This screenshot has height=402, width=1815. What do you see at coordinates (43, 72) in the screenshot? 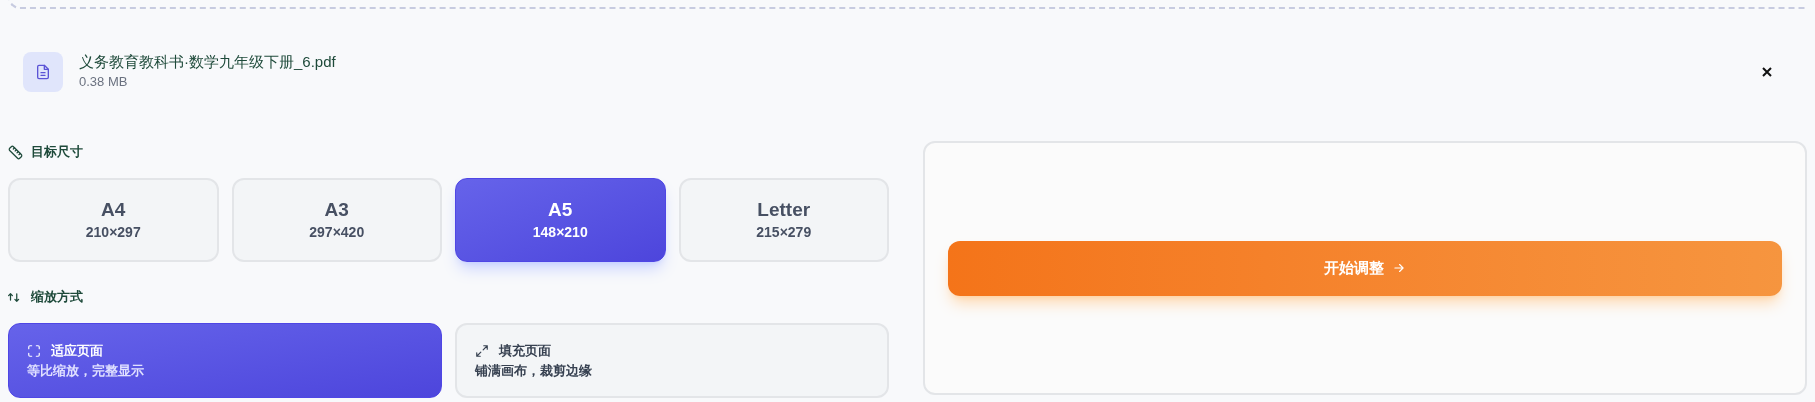
I see `file-icon` at bounding box center [43, 72].